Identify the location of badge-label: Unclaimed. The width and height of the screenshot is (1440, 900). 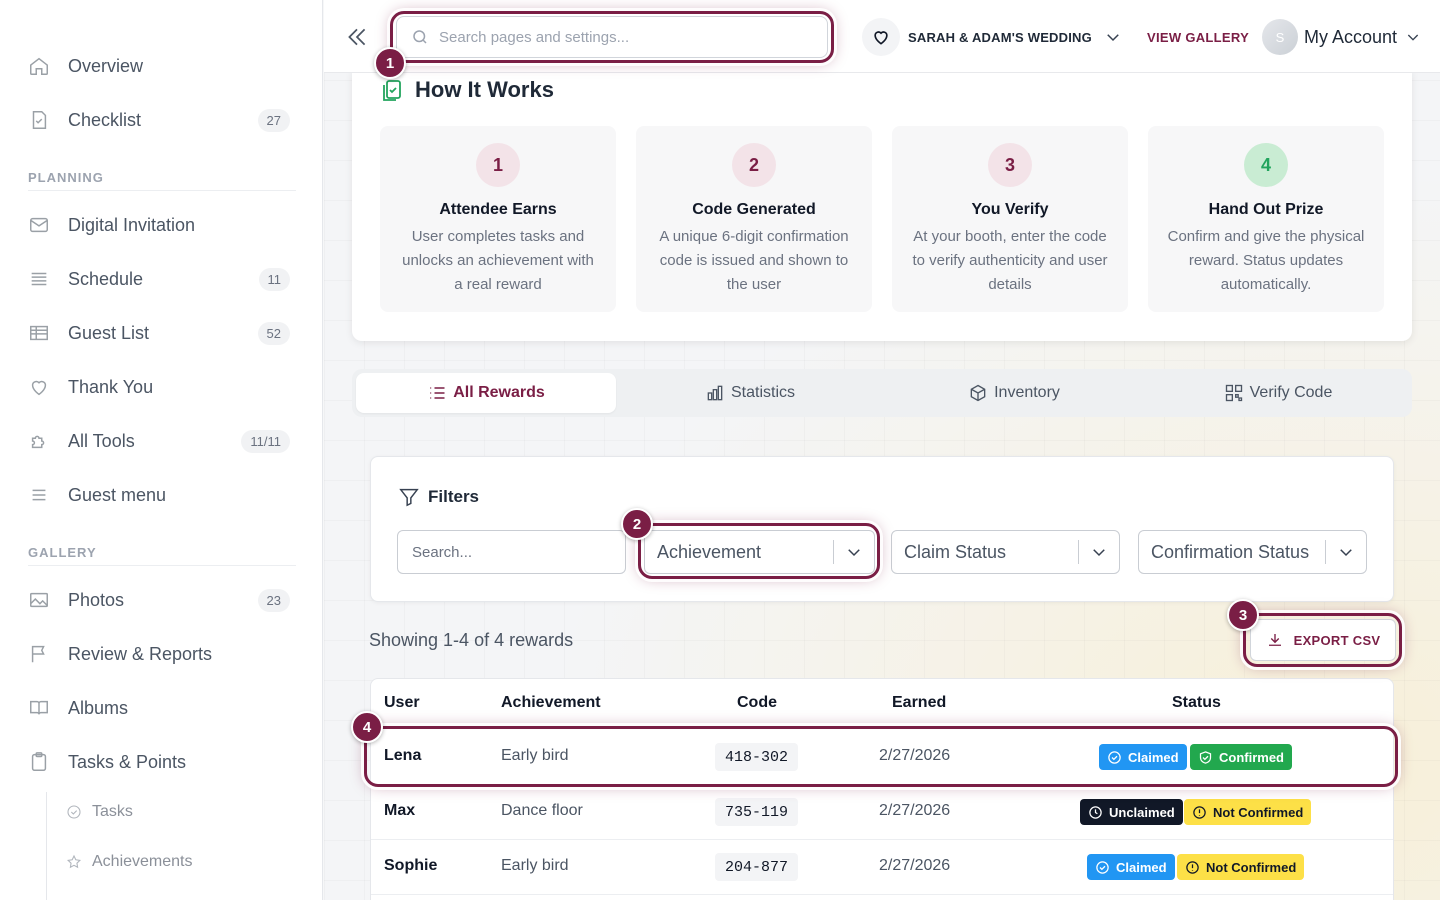
(1142, 812).